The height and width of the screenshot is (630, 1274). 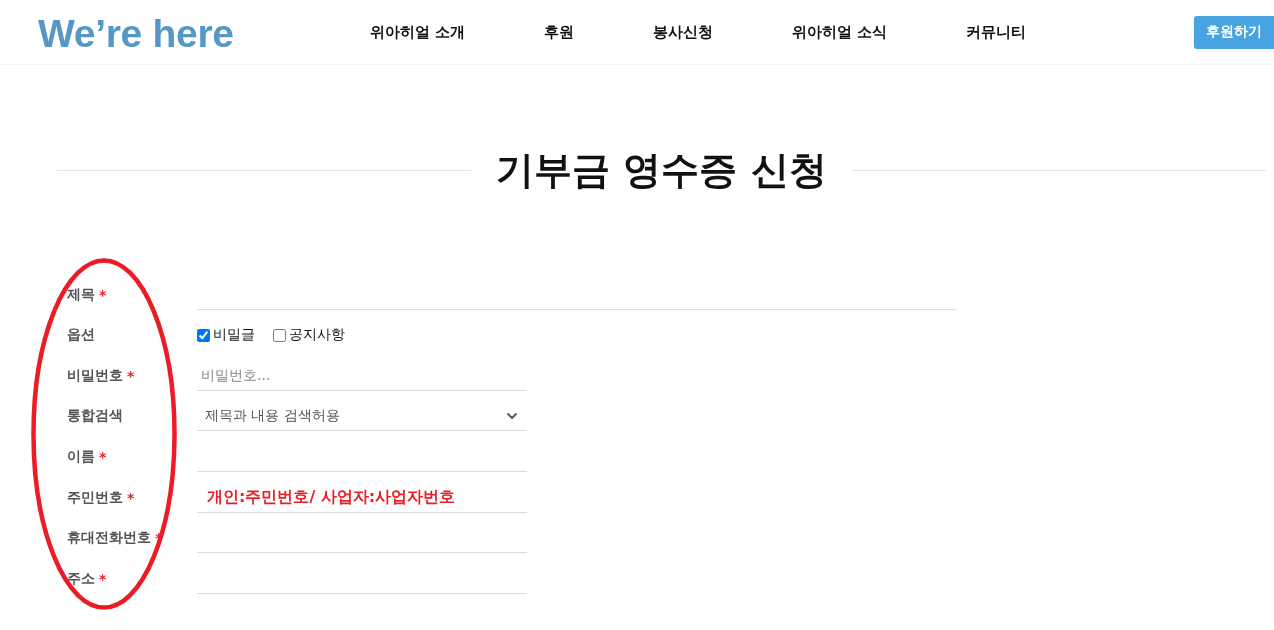 I want to click on field-label: 비밀번호, so click(x=95, y=375).